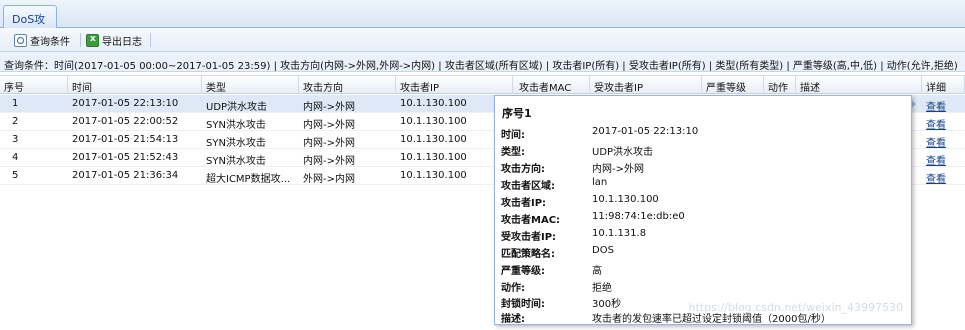  What do you see at coordinates (92, 40) in the screenshot?
I see `excel-export-icon` at bounding box center [92, 40].